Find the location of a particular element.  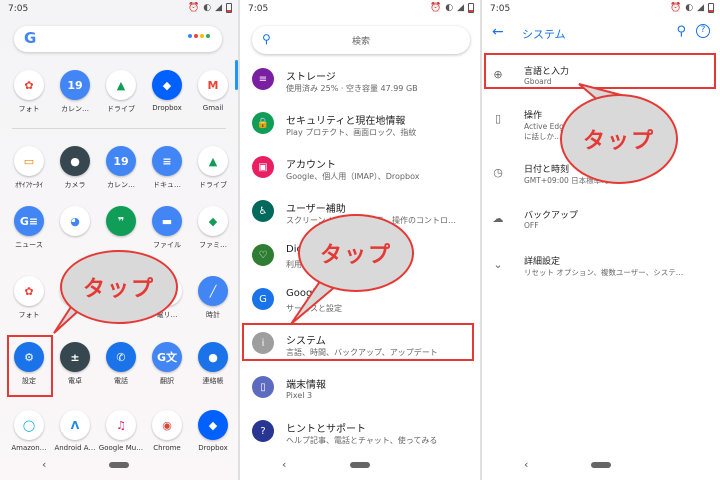

app-icon: G文翻訳 is located at coordinates (167, 364).